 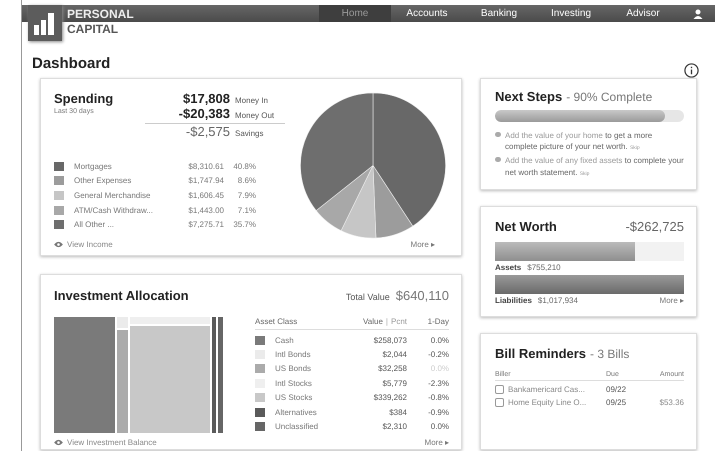 I want to click on asset-value: $5,779, so click(x=394, y=383).